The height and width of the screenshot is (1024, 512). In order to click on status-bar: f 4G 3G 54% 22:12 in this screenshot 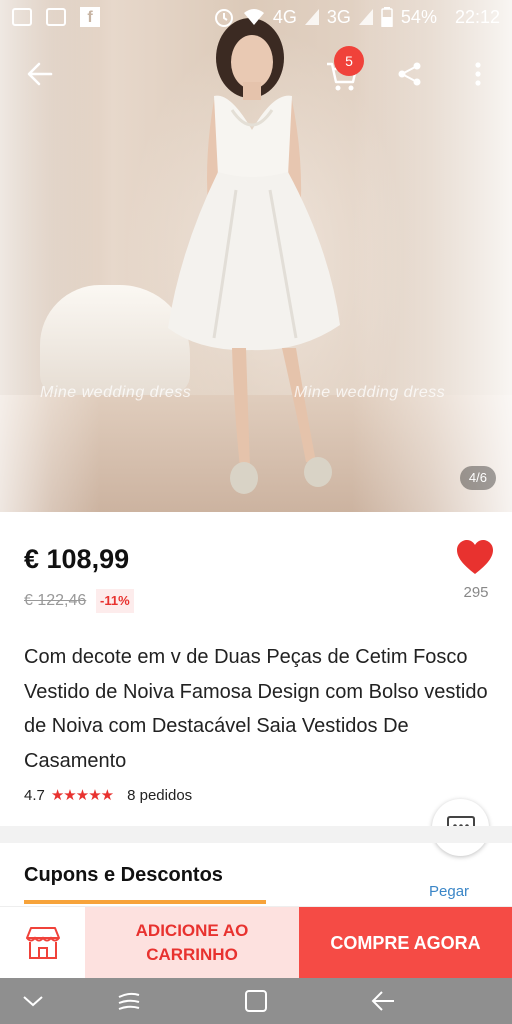, I will do `click(256, 17)`.